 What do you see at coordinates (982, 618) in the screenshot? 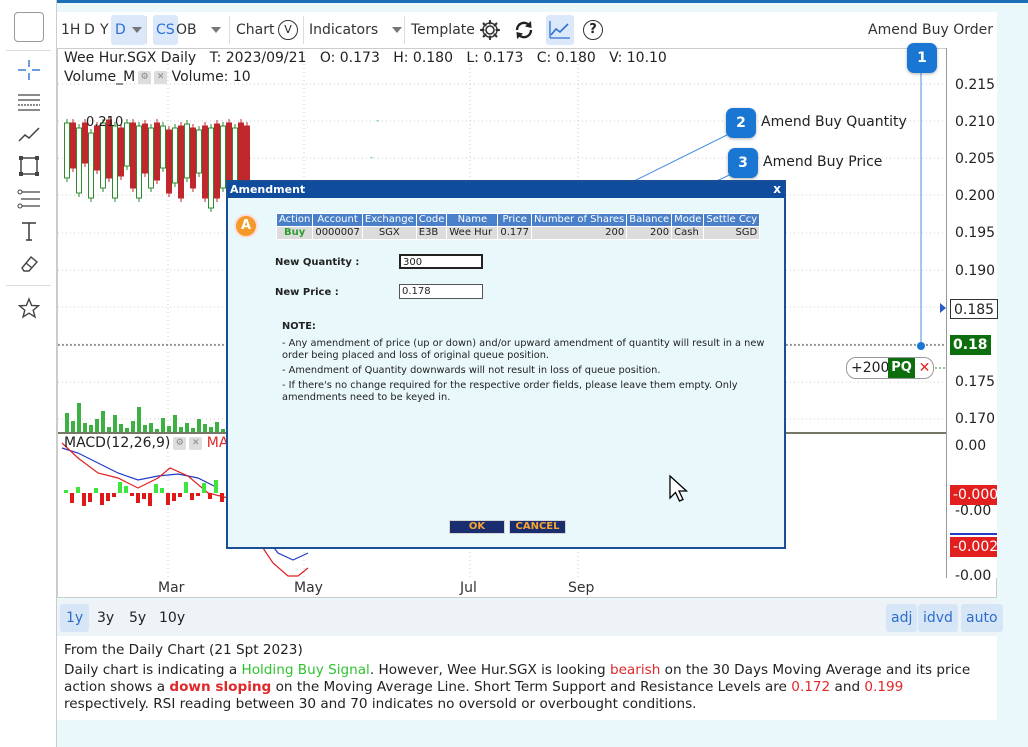
I see `auto-scale-button: auto` at bounding box center [982, 618].